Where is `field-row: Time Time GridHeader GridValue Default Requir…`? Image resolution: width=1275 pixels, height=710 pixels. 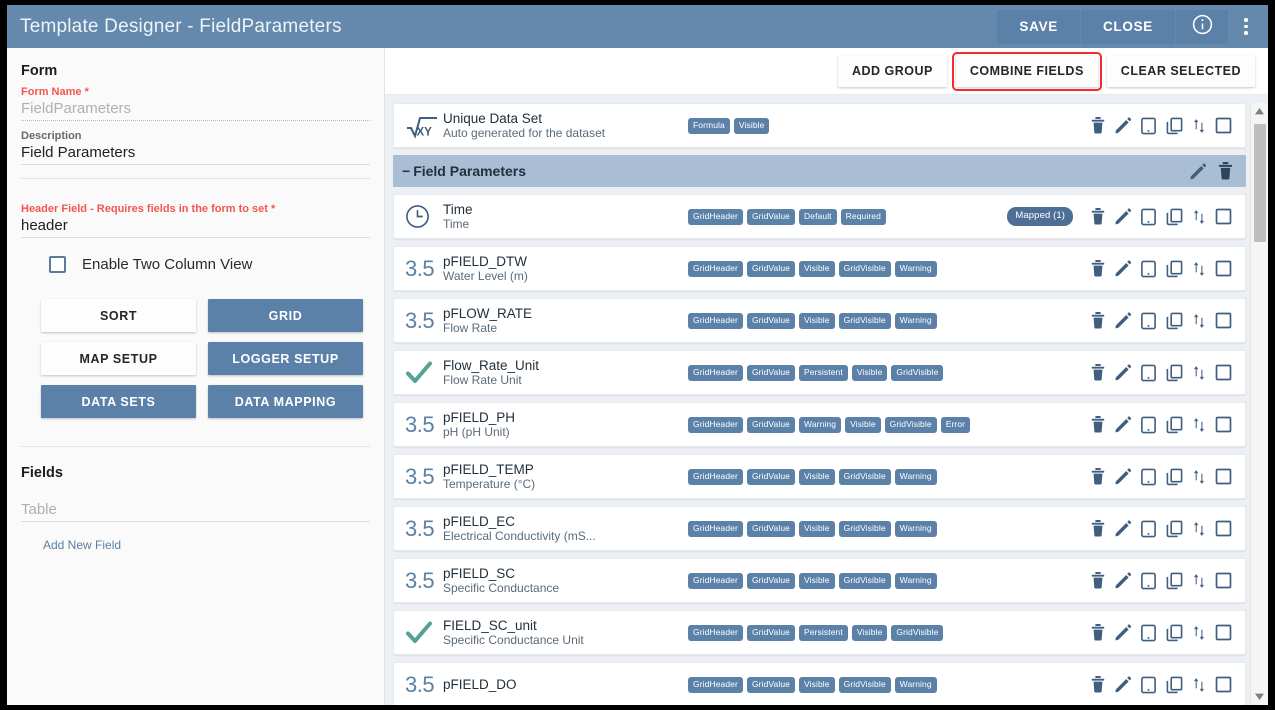 field-row: Time Time GridHeader GridValue Default Requir… is located at coordinates (819, 216).